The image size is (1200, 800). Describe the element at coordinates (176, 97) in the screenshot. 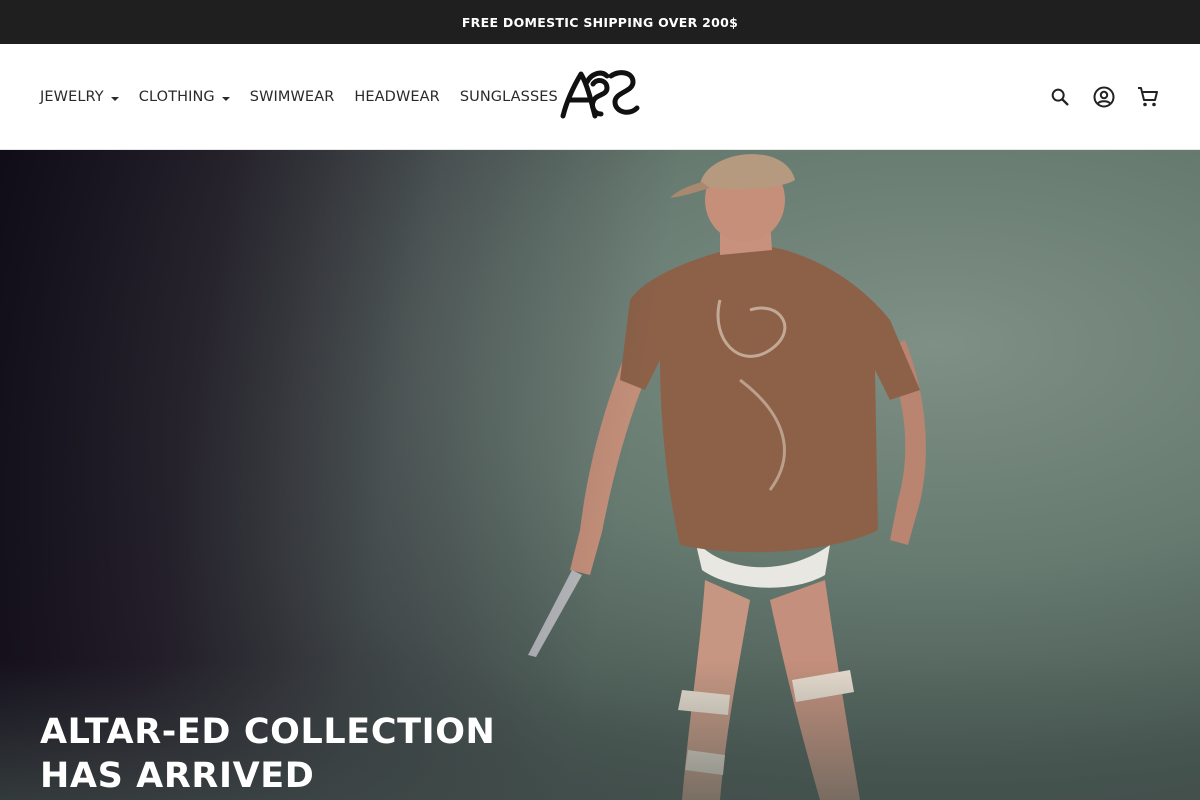

I see `nav-label: CLOTHING` at that location.